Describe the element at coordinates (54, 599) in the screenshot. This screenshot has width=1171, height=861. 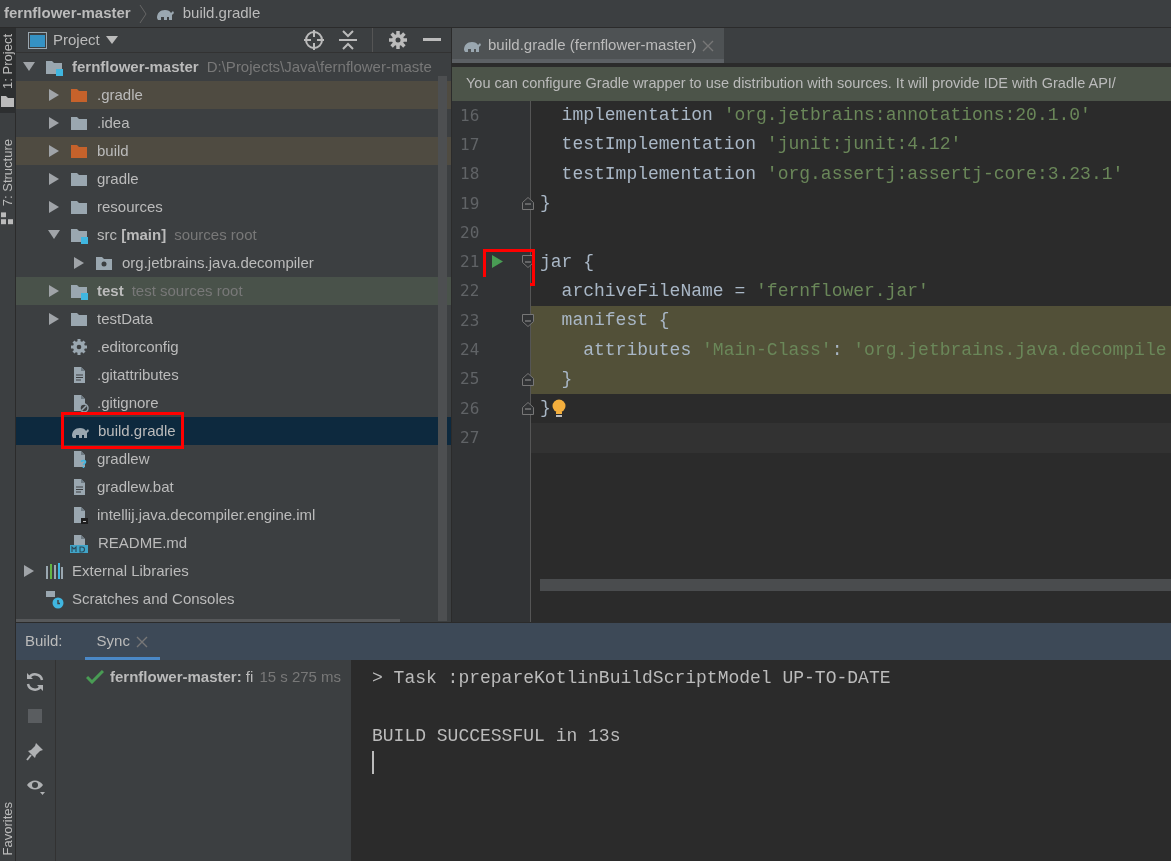
I see `scratch-clock-icon` at that location.